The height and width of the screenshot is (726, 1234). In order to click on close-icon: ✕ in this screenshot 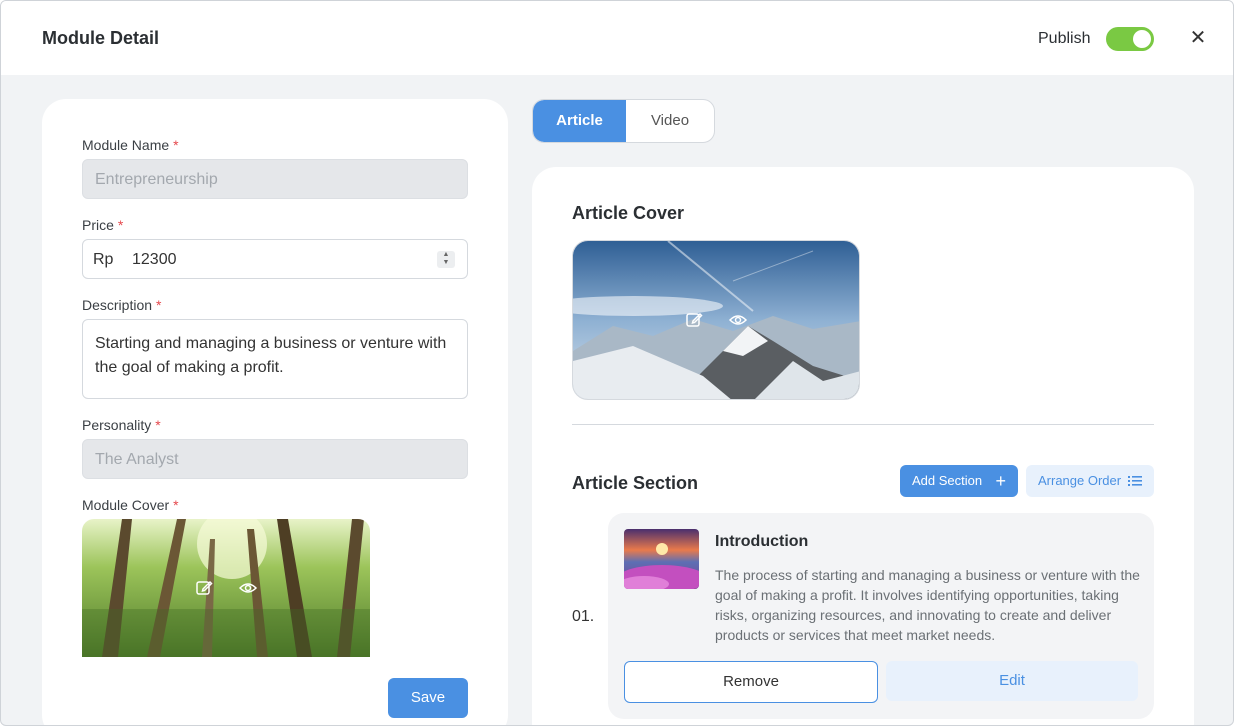, I will do `click(1198, 38)`.